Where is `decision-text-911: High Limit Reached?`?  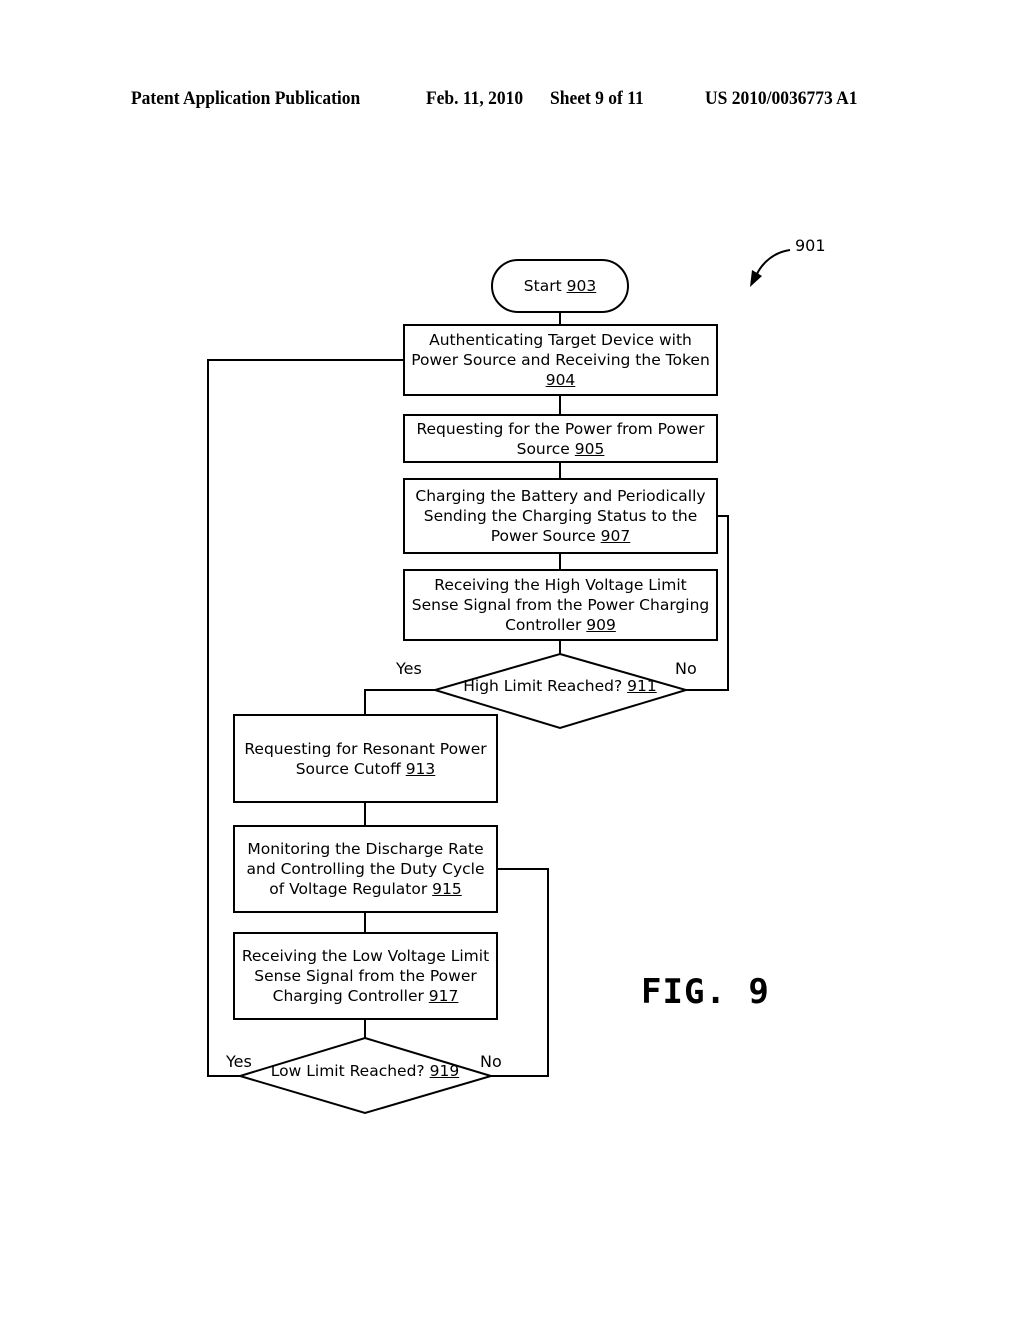 decision-text-911: High Limit Reached? is located at coordinates (543, 686).